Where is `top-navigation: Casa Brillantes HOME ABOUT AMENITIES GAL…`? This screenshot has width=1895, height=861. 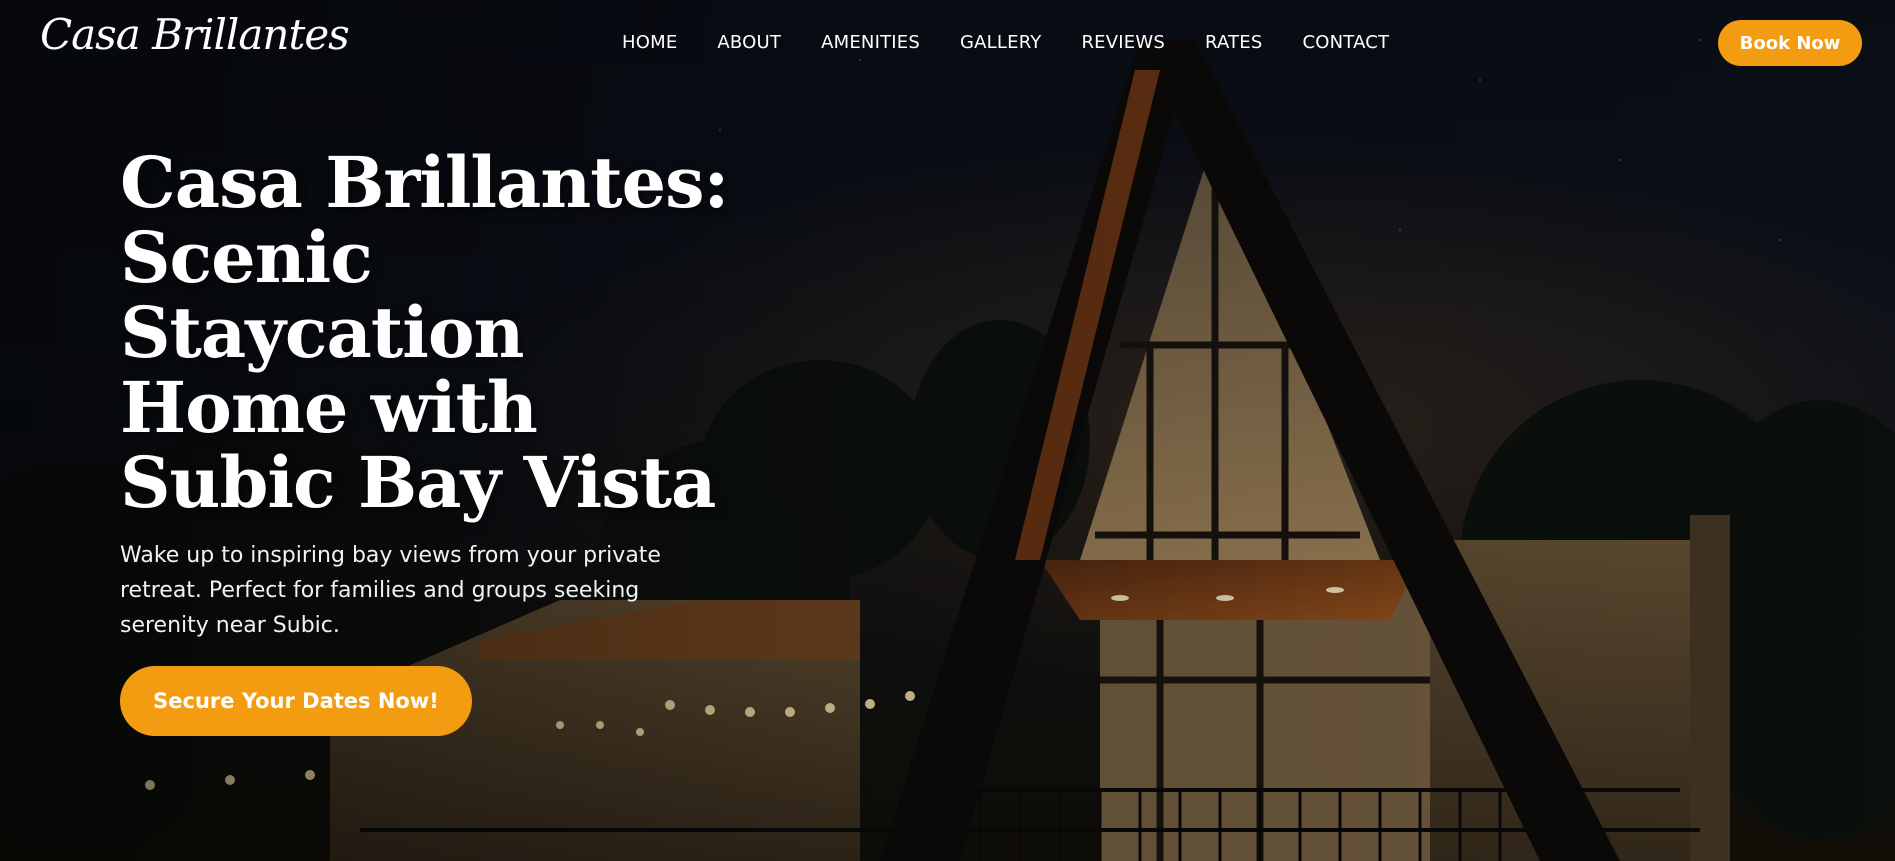
top-navigation: Casa Brillantes HOME ABOUT AMENITIES GAL… is located at coordinates (947, 44).